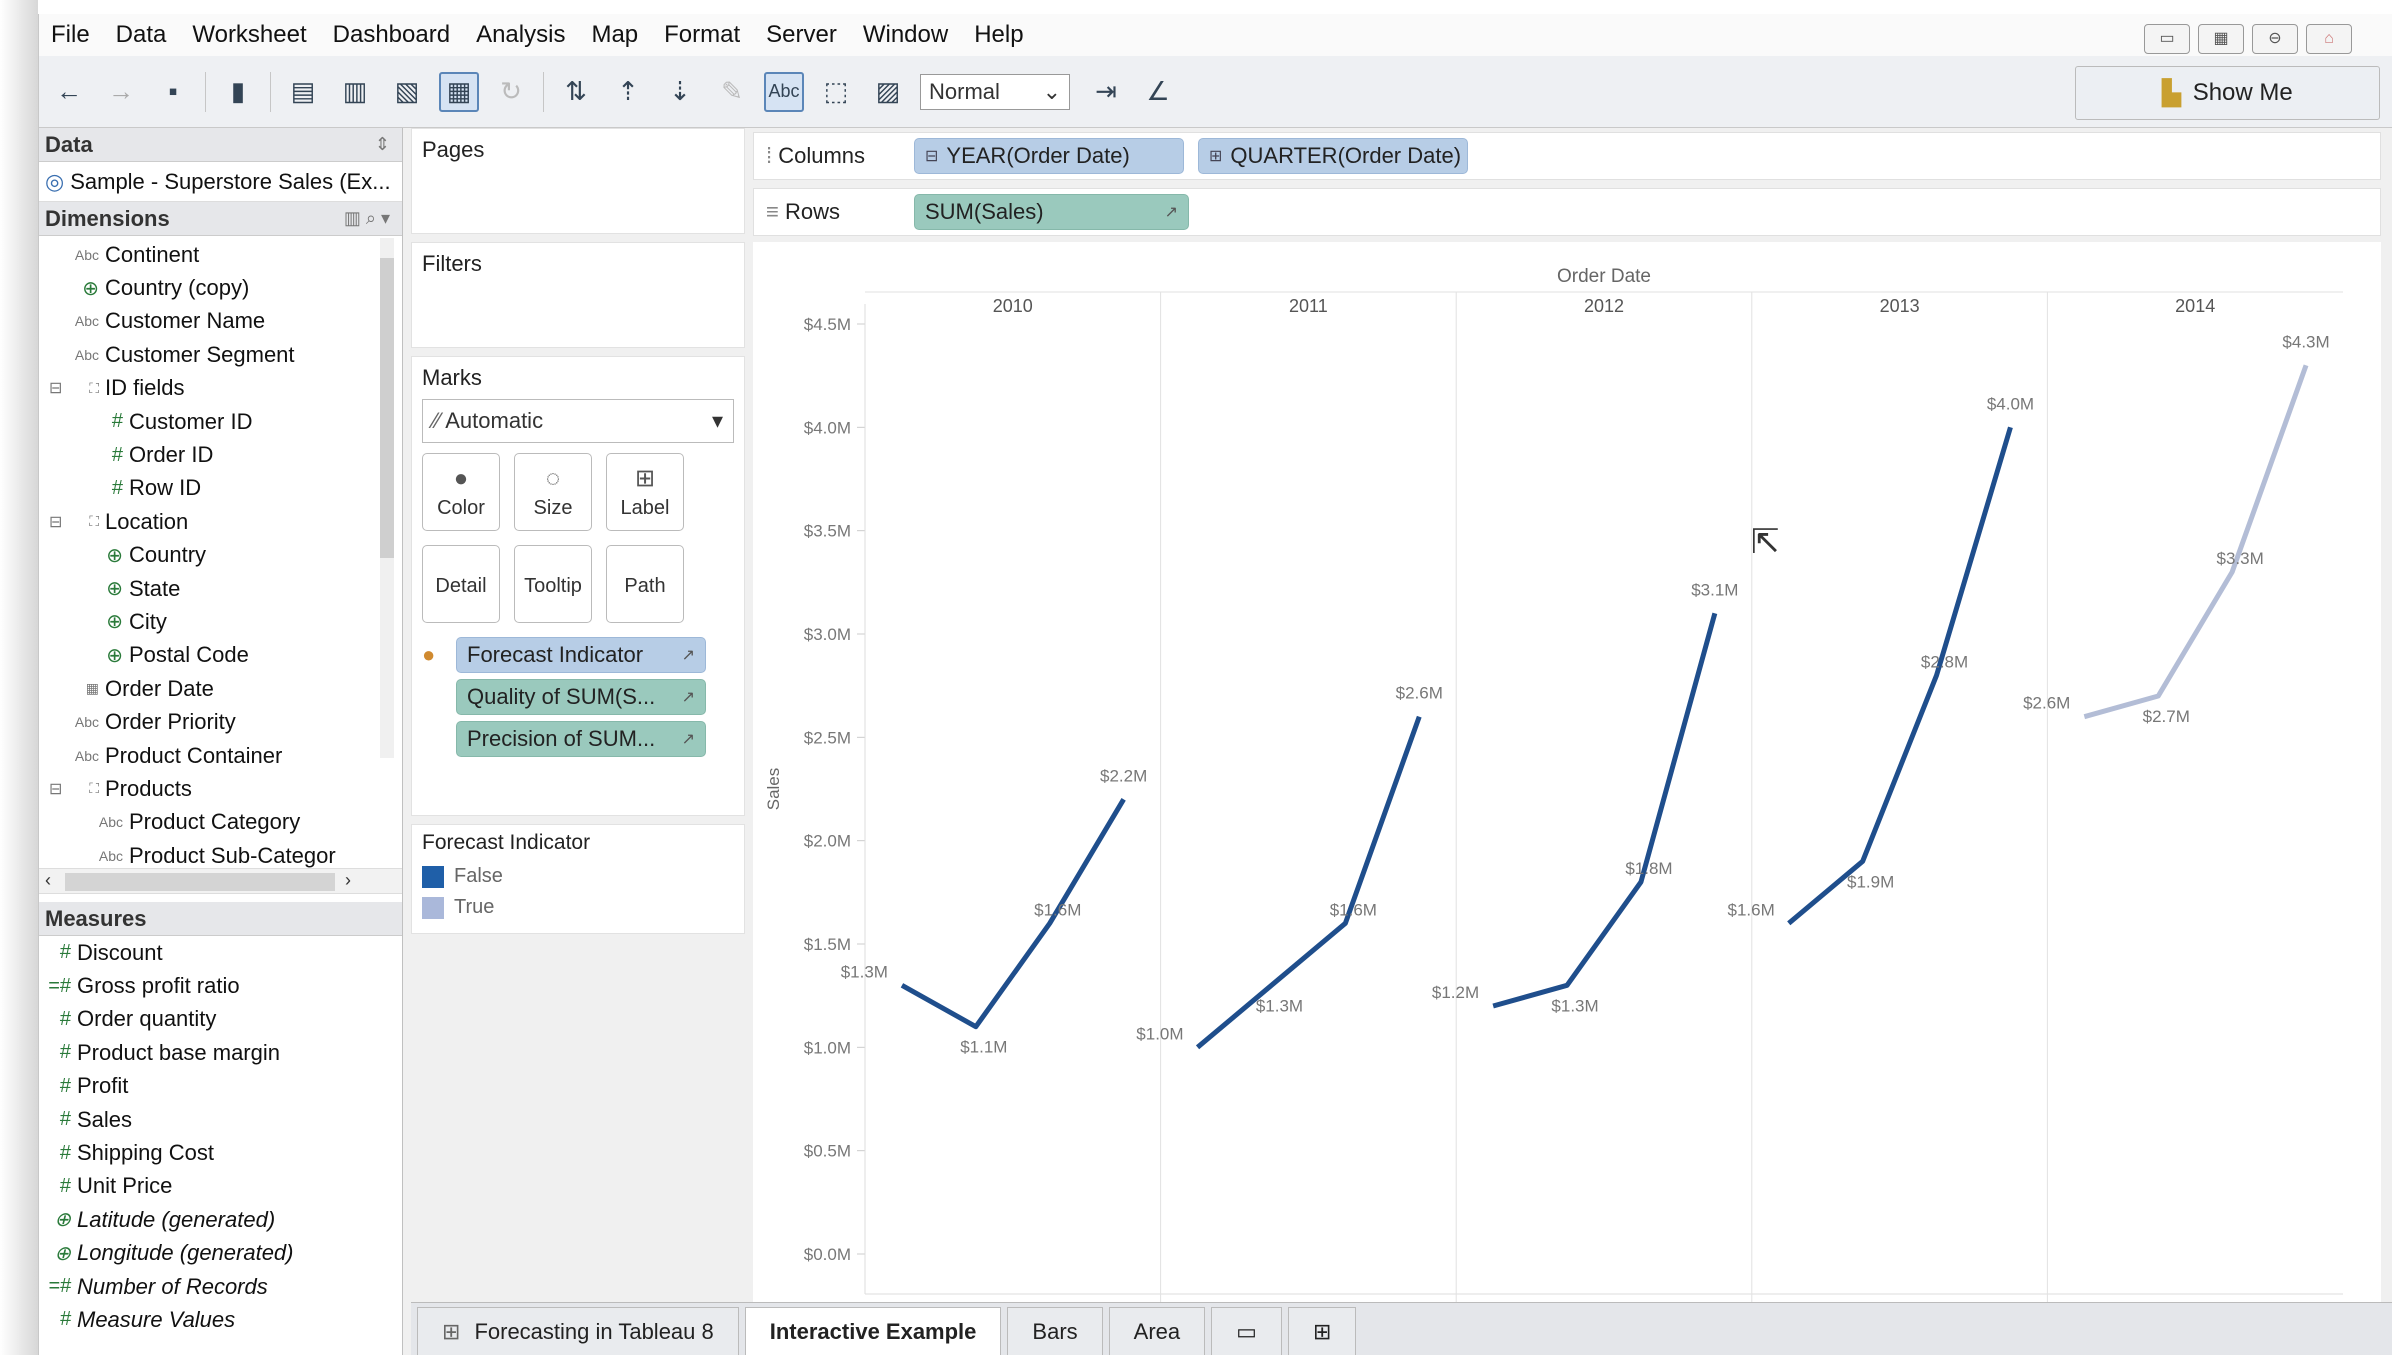 The height and width of the screenshot is (1355, 2392). Describe the element at coordinates (220, 788) in the screenshot. I see `dimension-field: ⊟ ⛶ Products` at that location.